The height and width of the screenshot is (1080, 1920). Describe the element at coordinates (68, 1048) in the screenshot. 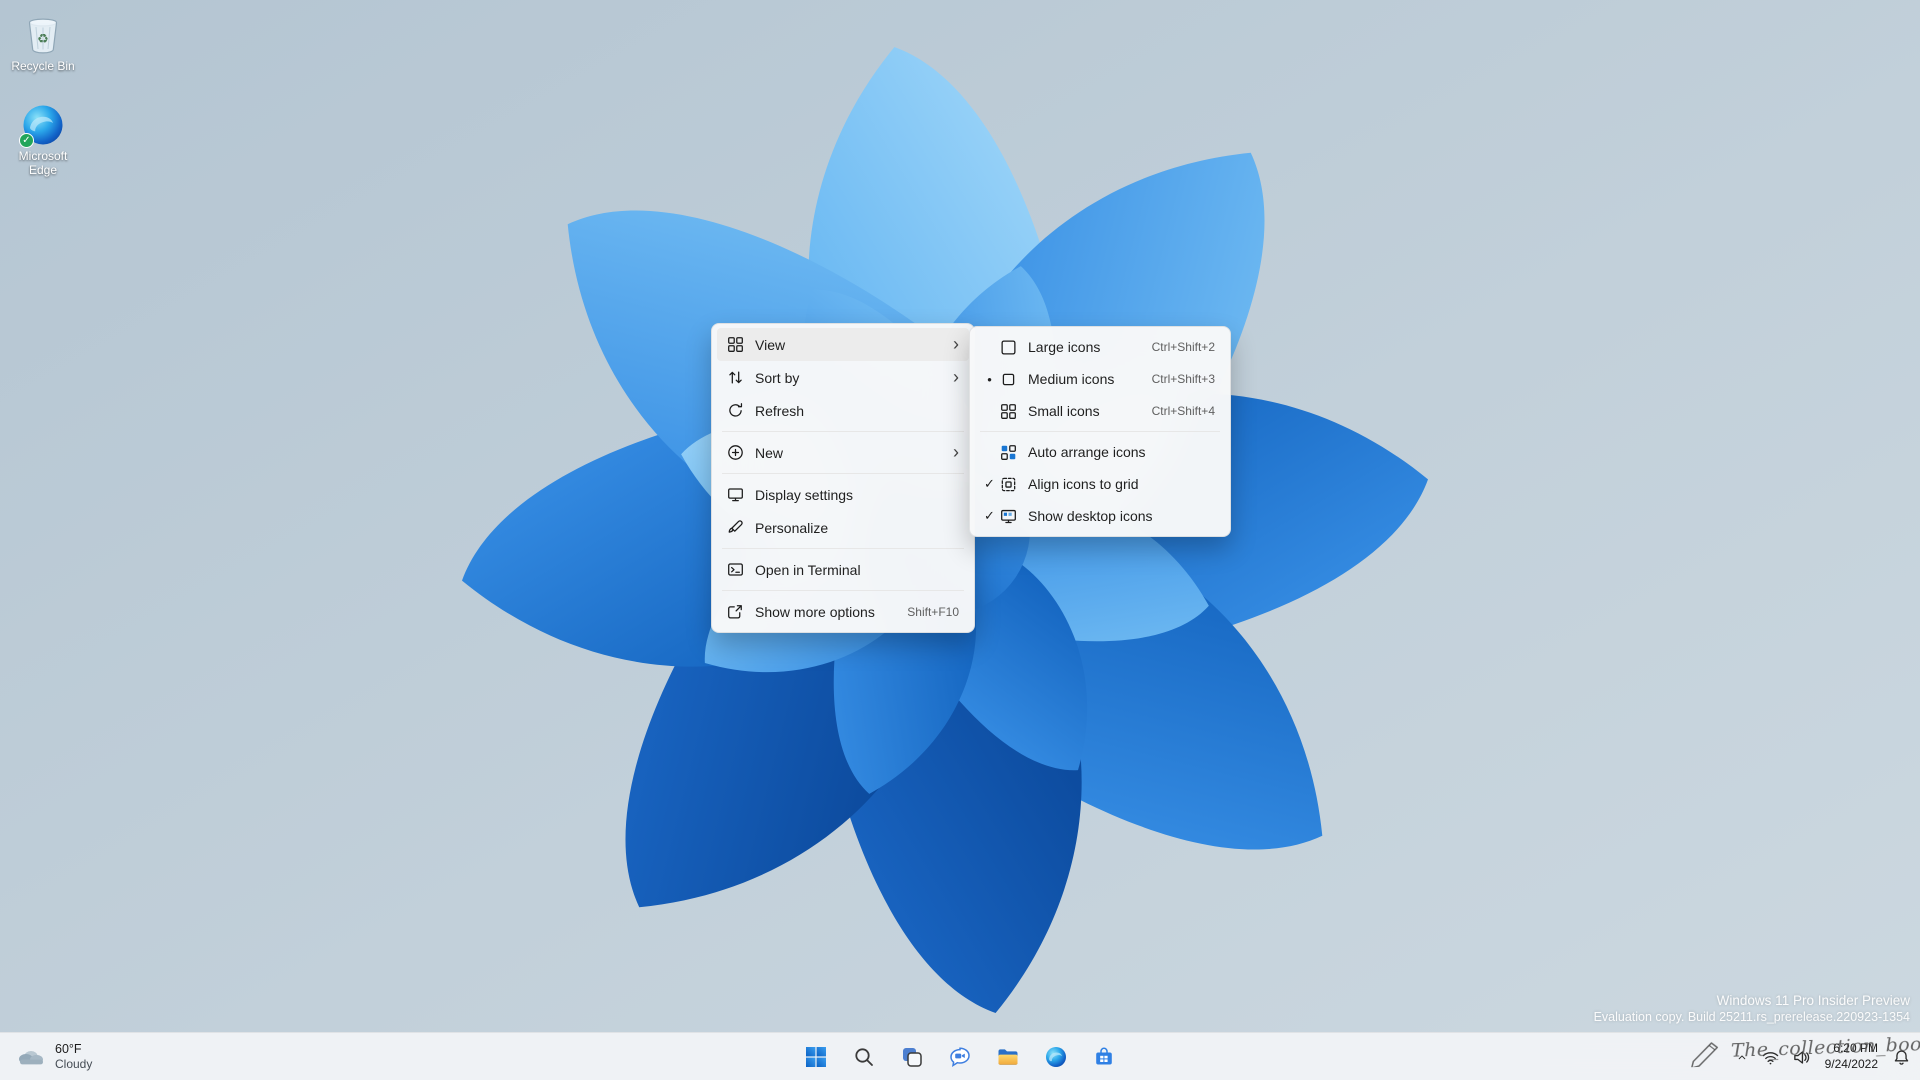

I see `weather-temp: 60°F` at that location.